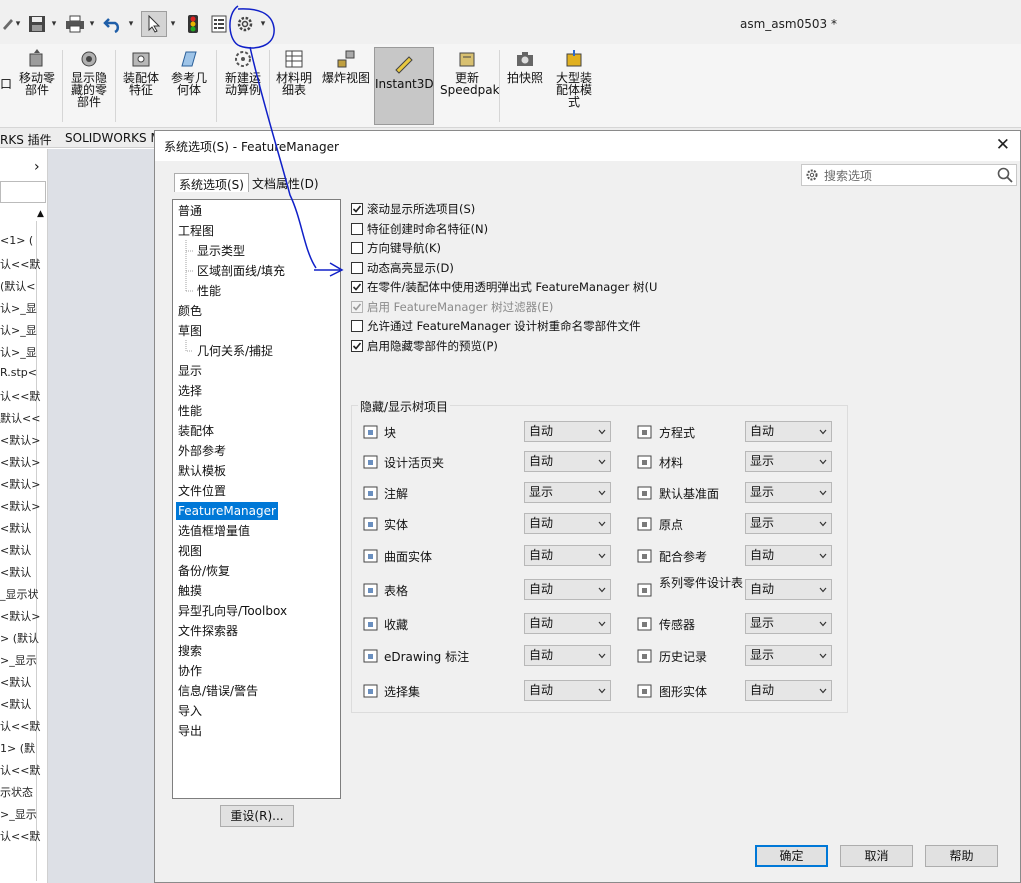  I want to click on hand-drawn-annotation, so click(286, 141).